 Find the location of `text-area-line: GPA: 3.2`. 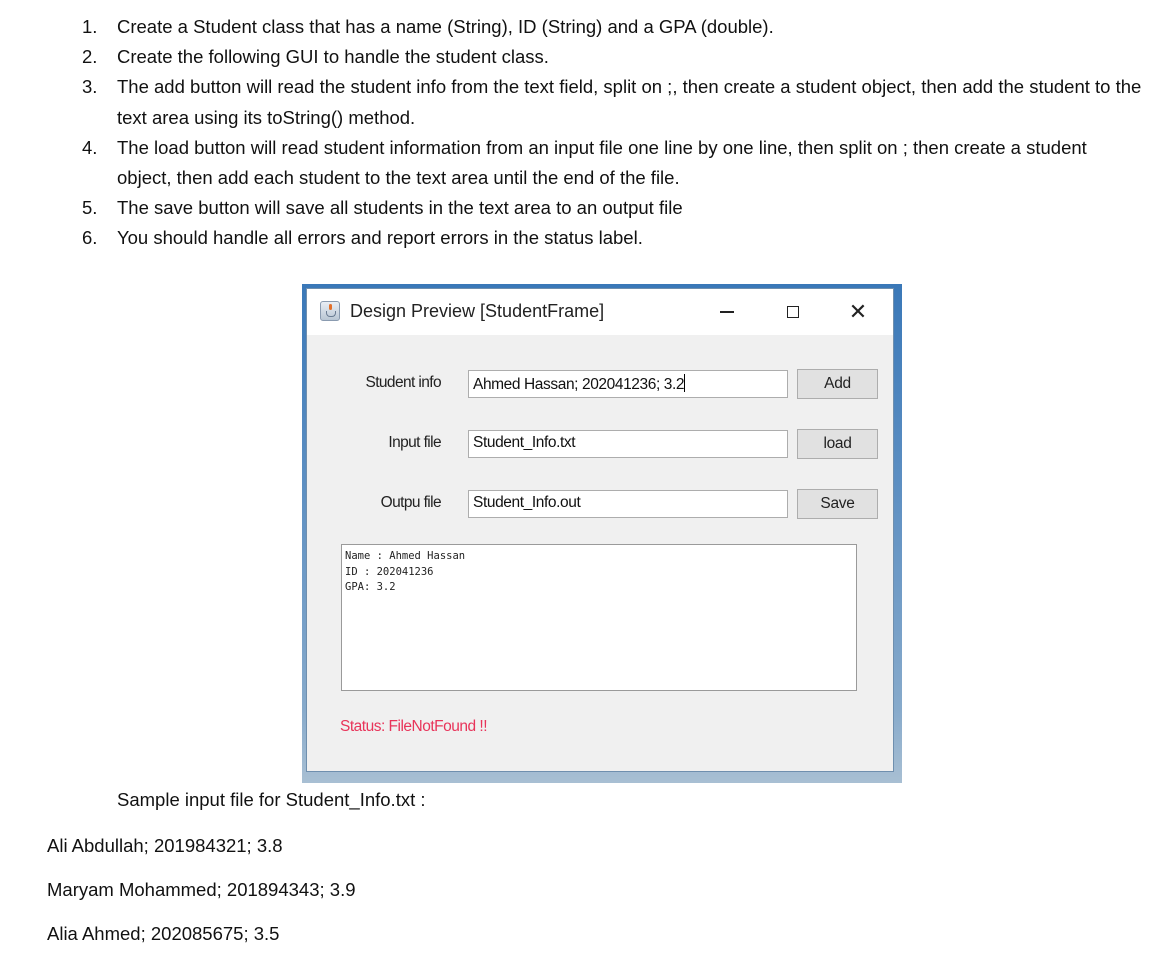

text-area-line: GPA: 3.2 is located at coordinates (370, 587).